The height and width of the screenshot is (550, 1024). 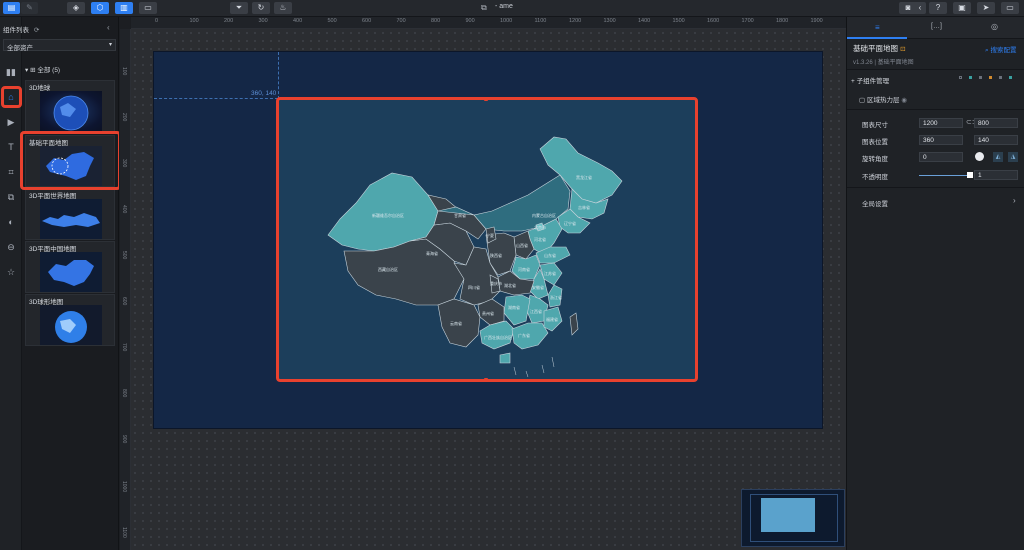 What do you see at coordinates (1000, 49) in the screenshot?
I see `search-config-link: ⌕ 搜索配置` at bounding box center [1000, 49].